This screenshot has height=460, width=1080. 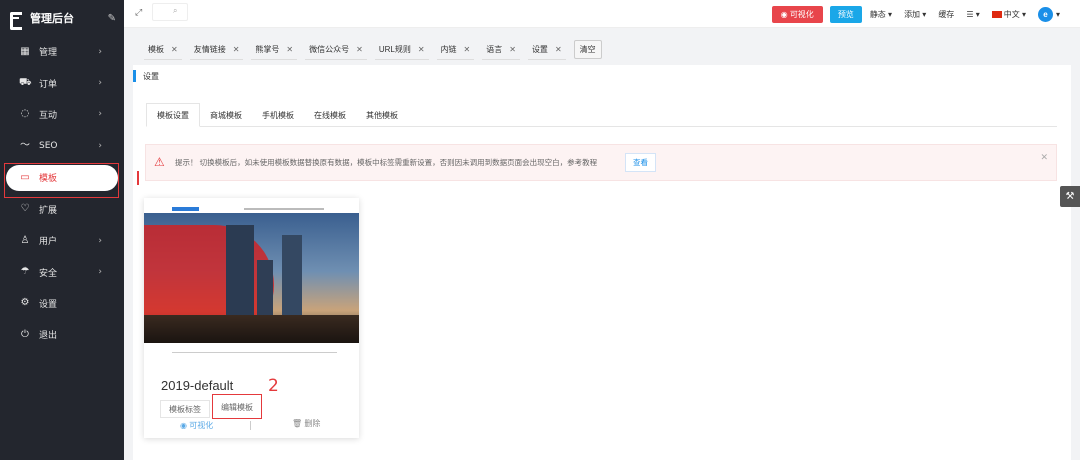 I want to click on subtab-template-settings: 模板设置, so click(x=173, y=115).